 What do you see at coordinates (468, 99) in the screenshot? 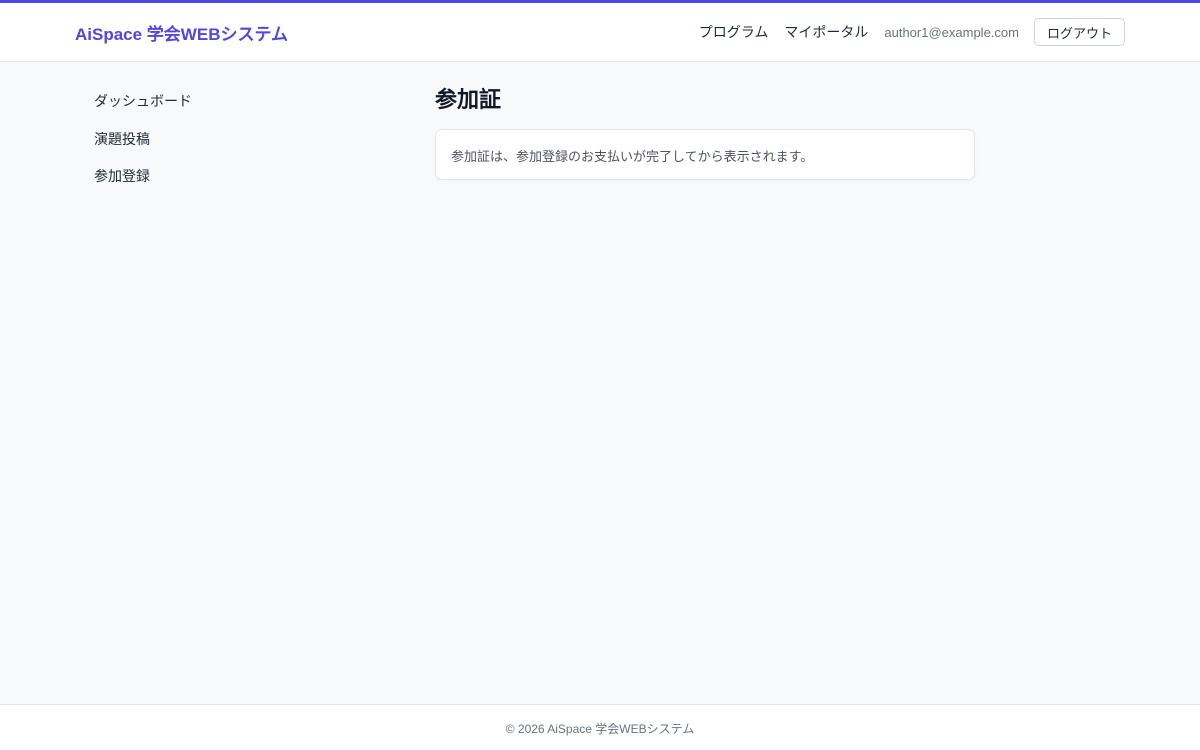
I see `page-title: 参加証` at bounding box center [468, 99].